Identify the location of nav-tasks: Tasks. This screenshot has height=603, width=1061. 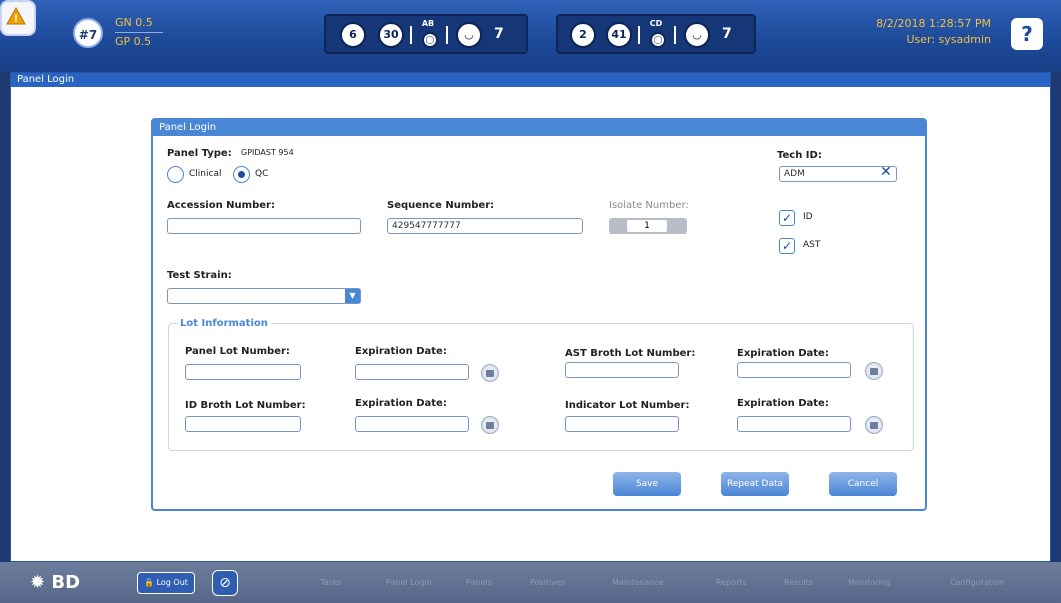
(330, 583).